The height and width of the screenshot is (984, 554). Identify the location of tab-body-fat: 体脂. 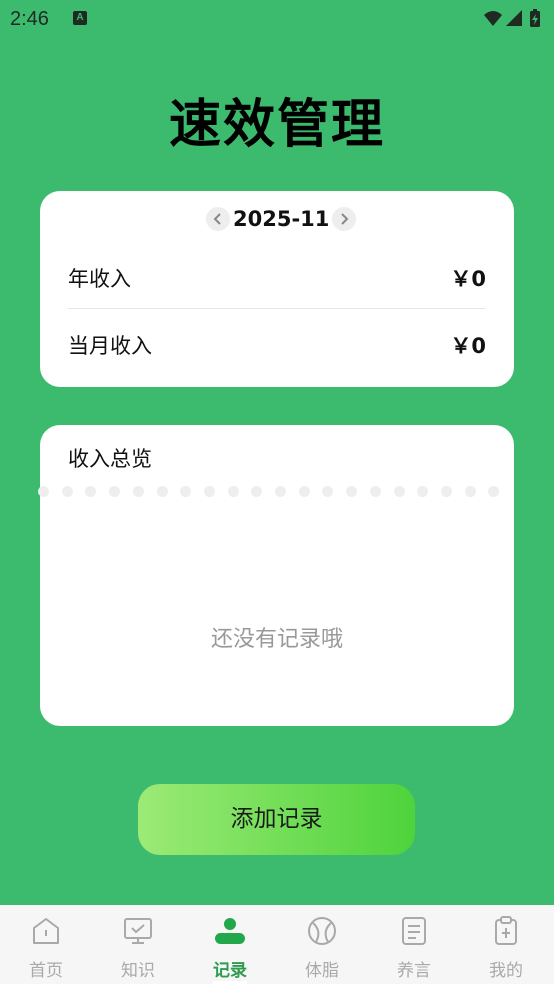
(322, 944).